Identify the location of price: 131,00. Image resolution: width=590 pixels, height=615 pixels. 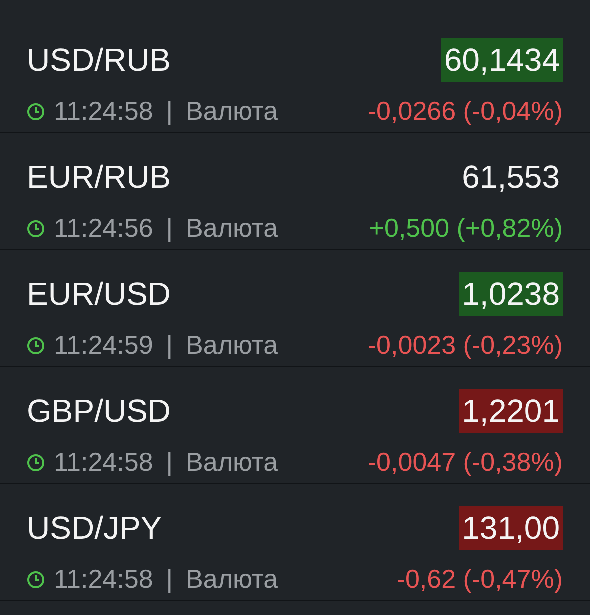
(511, 528).